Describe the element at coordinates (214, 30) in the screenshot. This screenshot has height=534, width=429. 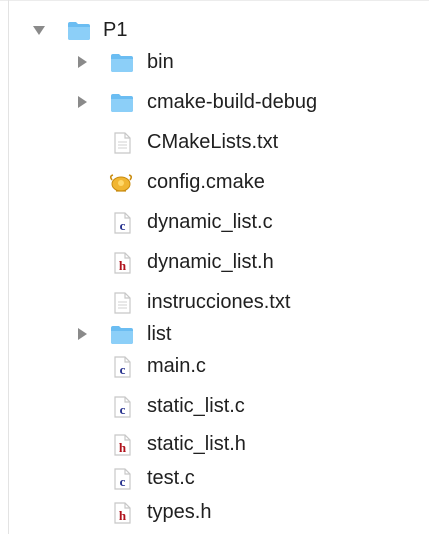
I see `tree-row-root: P1` at that location.